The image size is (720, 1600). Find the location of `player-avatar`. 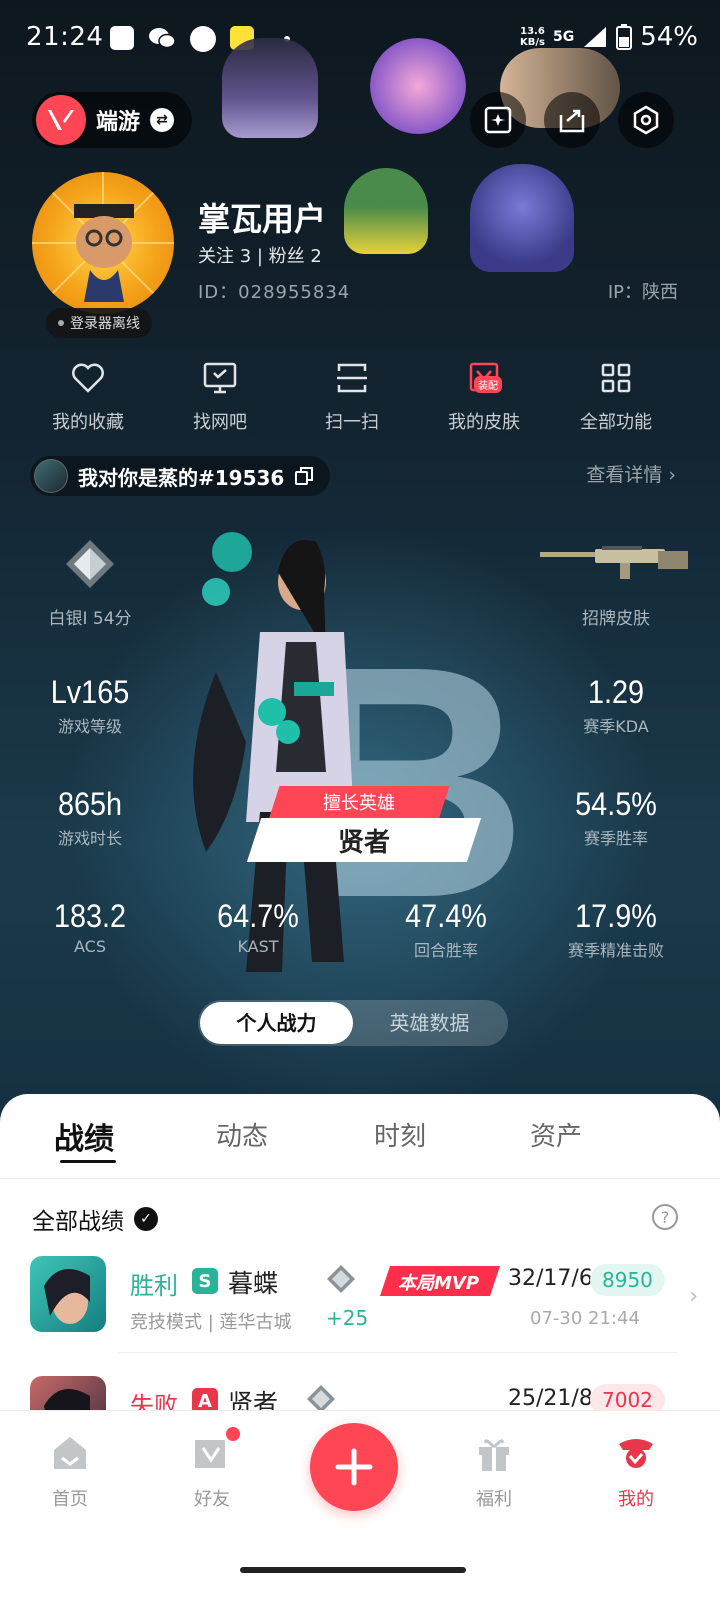

player-avatar is located at coordinates (51, 476).